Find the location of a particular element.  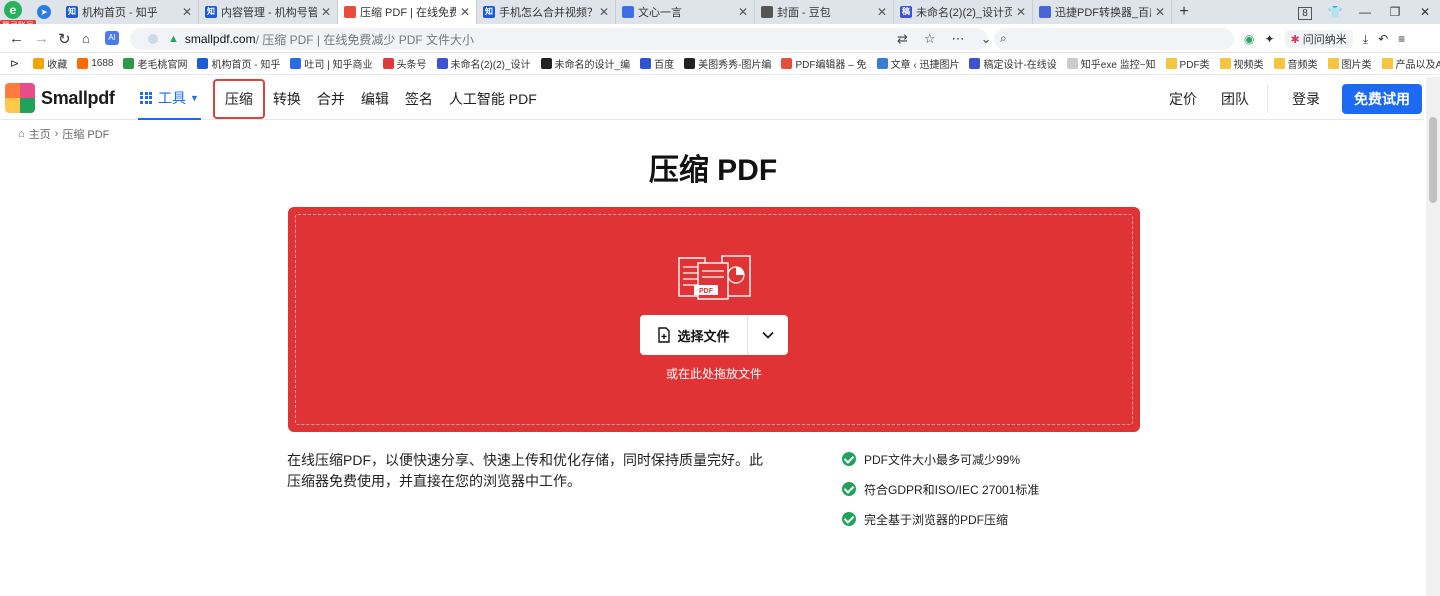

browser-tab: 稿未命名(2)(2)_设计页 - 稿 ✕ is located at coordinates (963, 12).